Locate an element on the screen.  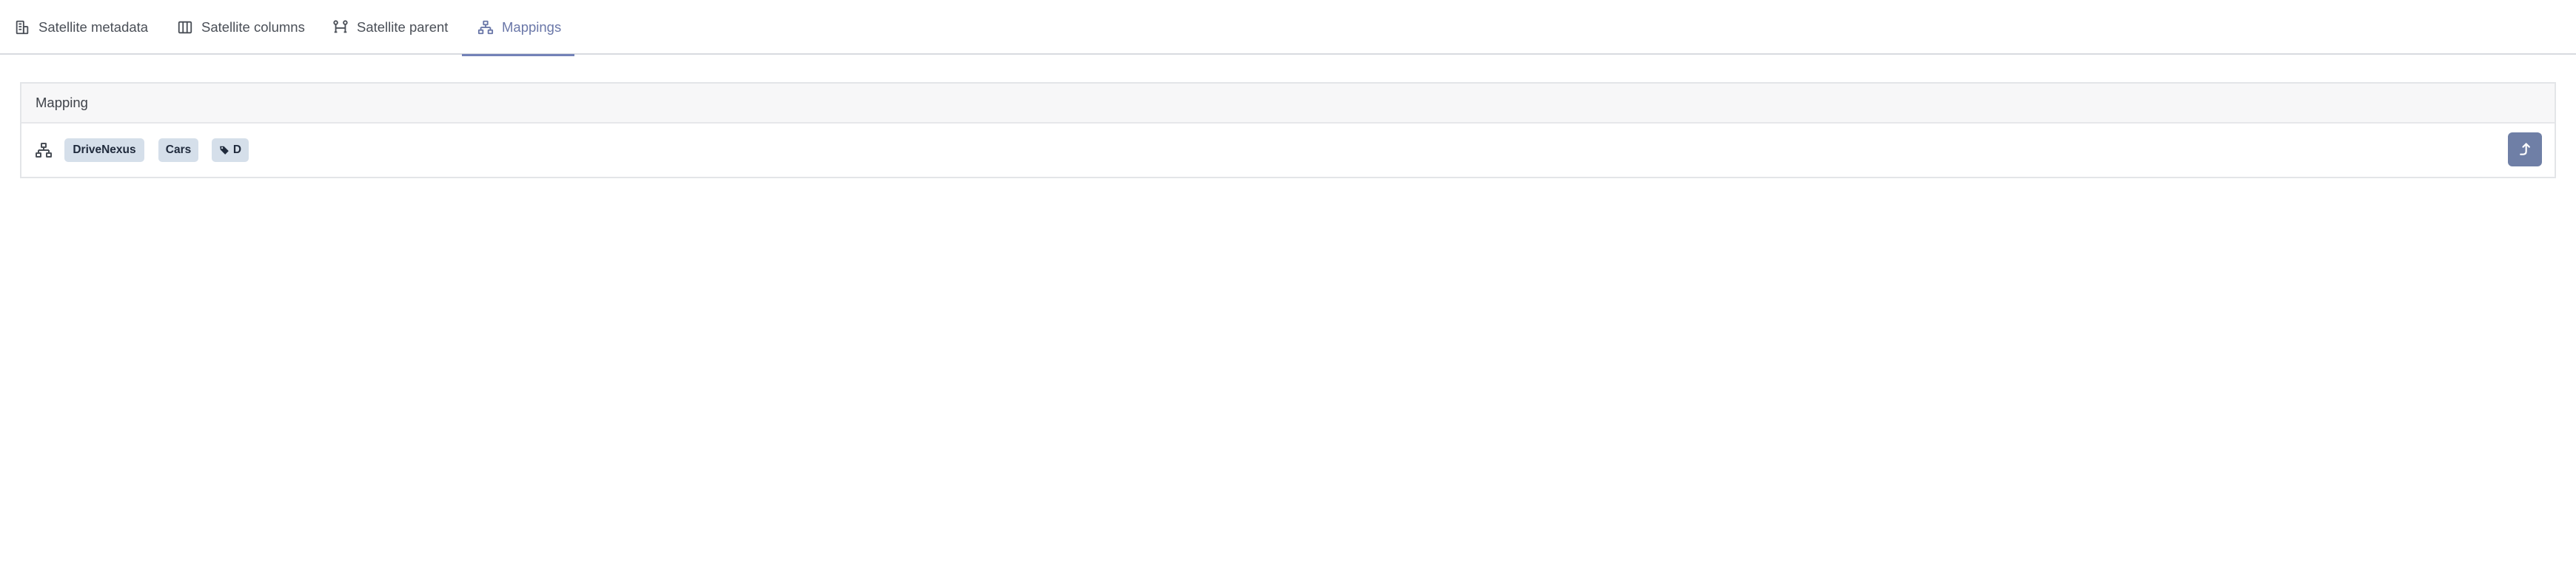
navigate-button is located at coordinates (2525, 149).